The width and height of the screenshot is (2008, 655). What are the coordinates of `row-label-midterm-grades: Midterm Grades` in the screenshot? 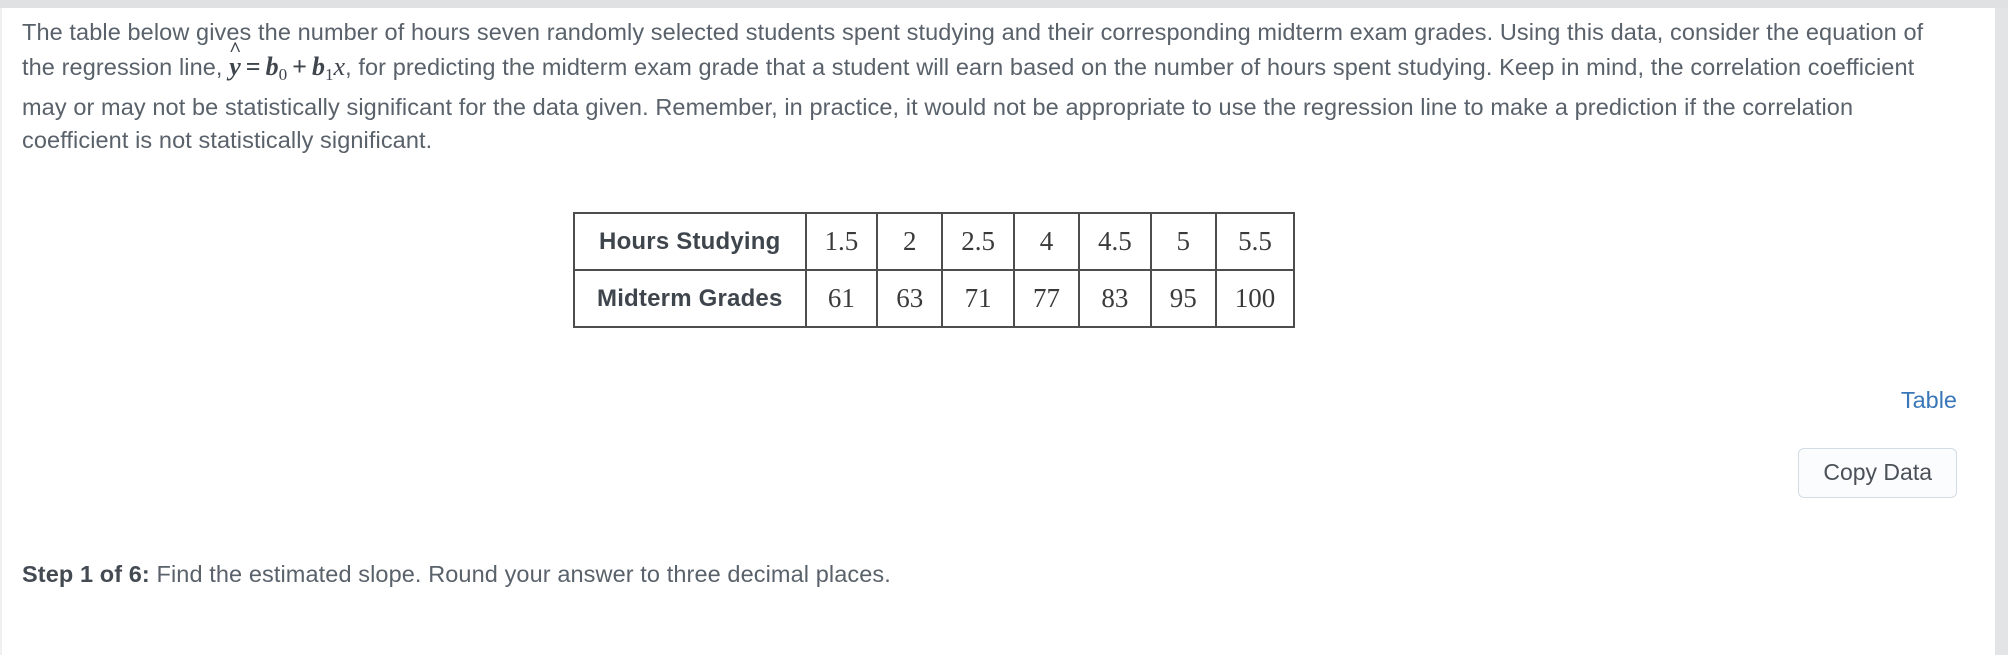 It's located at (690, 298).